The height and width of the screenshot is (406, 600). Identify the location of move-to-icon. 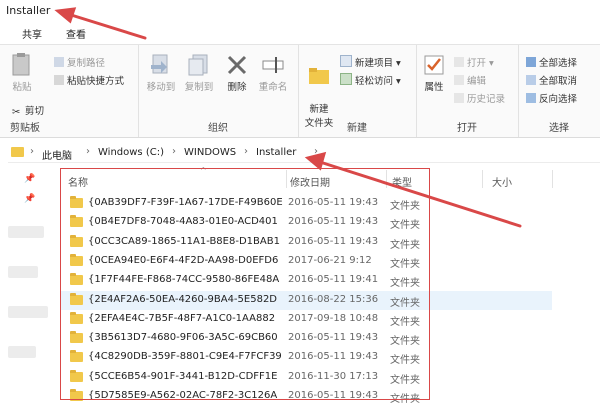
(159, 64).